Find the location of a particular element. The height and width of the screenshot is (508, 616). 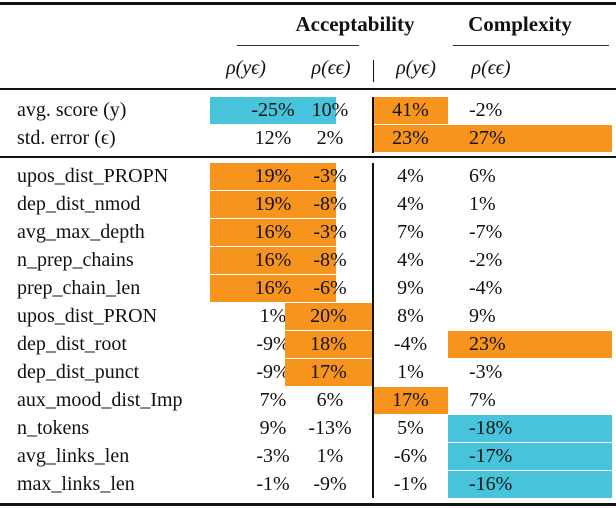

table-cell: -1% is located at coordinates (410, 484).